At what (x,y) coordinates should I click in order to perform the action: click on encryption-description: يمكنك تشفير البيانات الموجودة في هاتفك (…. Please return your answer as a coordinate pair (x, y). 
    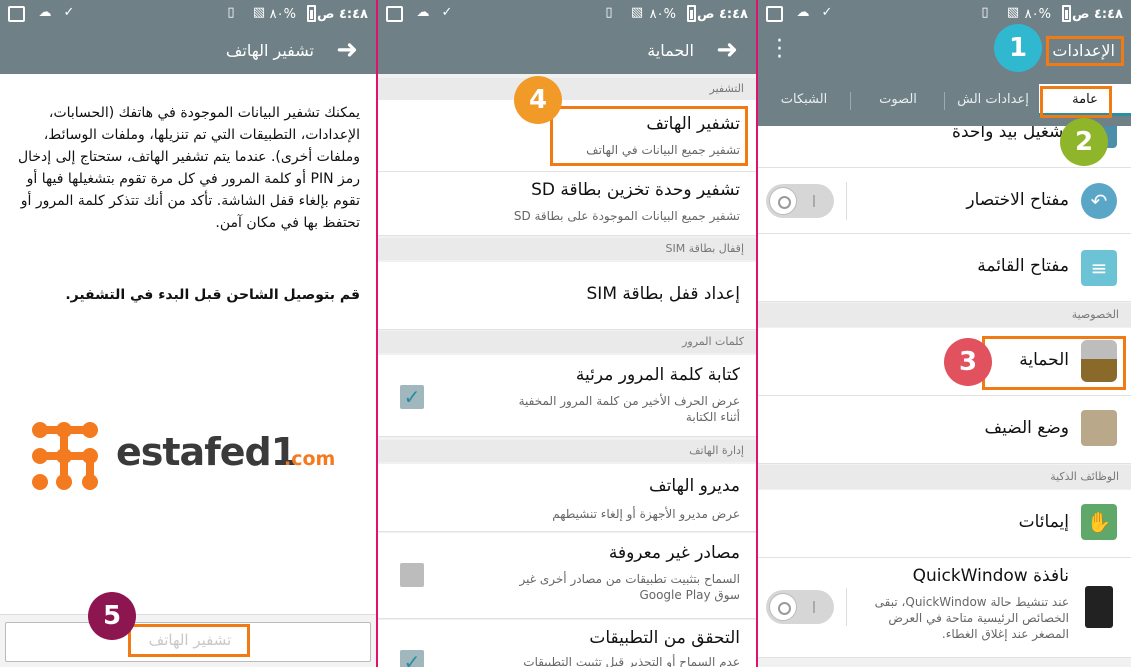
    Looking at the image, I should click on (188, 168).